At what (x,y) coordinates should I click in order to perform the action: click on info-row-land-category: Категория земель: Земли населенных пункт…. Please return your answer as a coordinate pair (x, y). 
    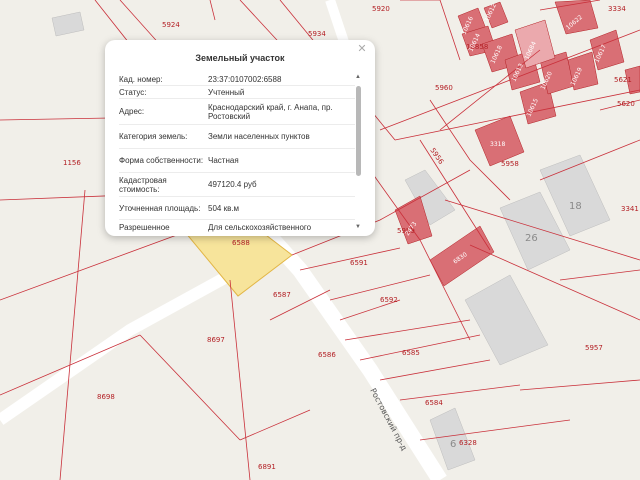
    Looking at the image, I should click on (237, 137).